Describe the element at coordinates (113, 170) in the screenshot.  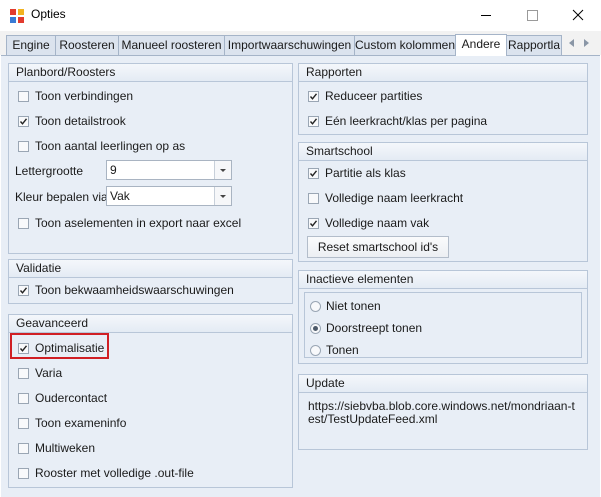
I see `combobox-value: 9` at that location.